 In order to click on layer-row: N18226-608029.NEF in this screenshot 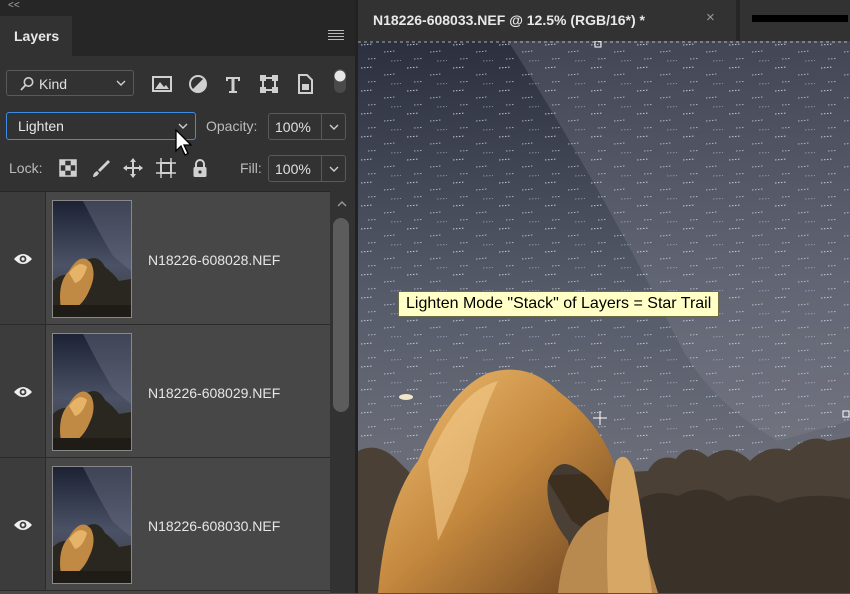, I will do `click(165, 391)`.